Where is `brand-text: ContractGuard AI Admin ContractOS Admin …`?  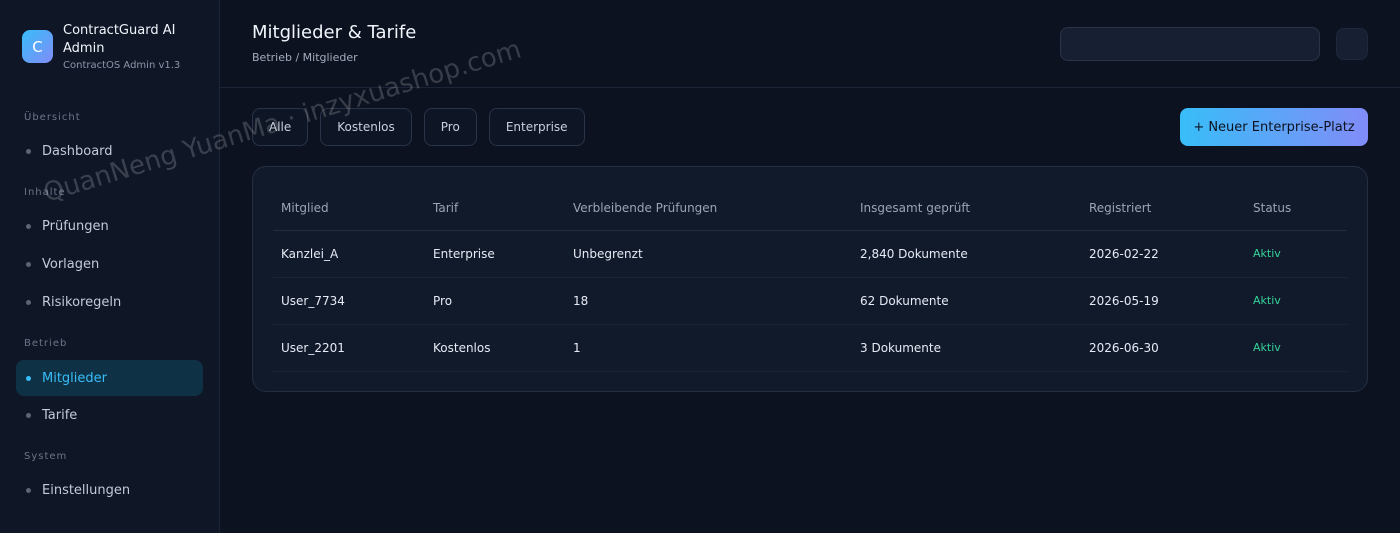 brand-text: ContractGuard AI Admin ContractOS Admin … is located at coordinates (128, 46).